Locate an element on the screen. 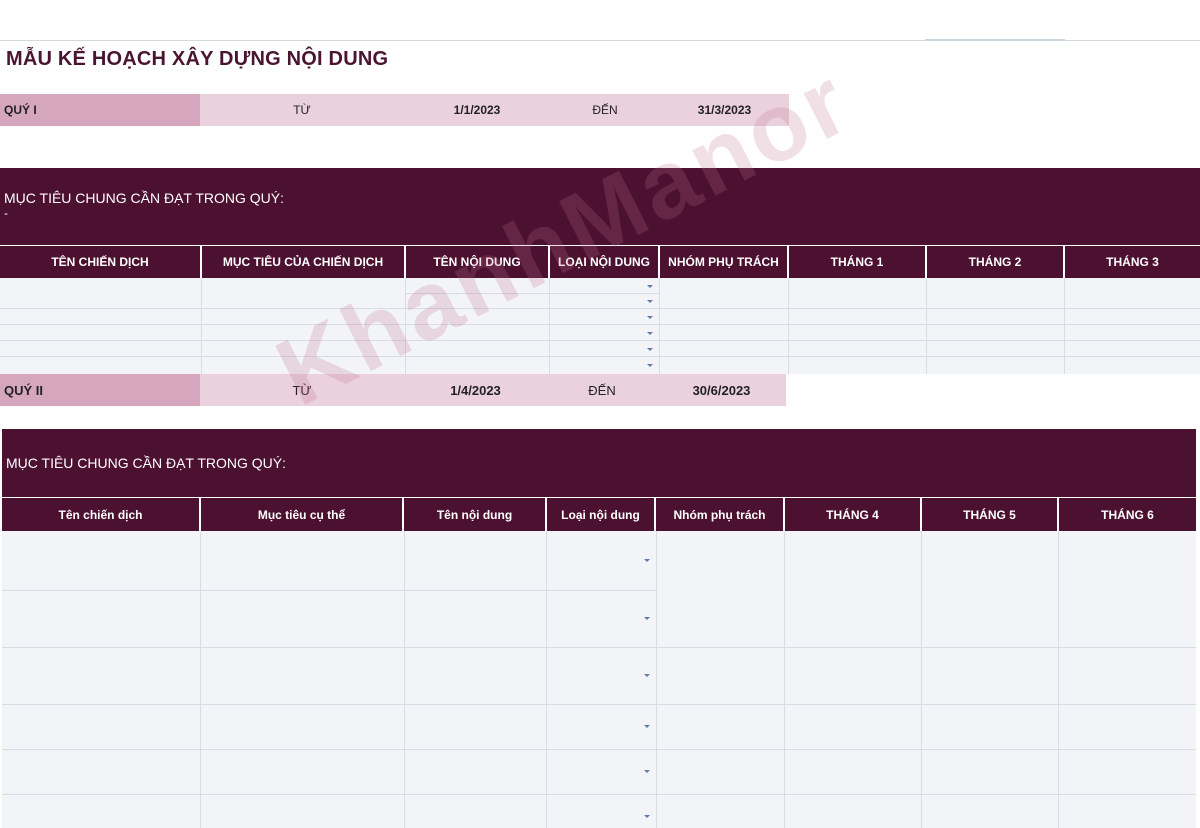 The image size is (1200, 828). q1-col-campaign-goal: MỤC TIÊU CỦA CHIẾN DỊCH is located at coordinates (304, 262).